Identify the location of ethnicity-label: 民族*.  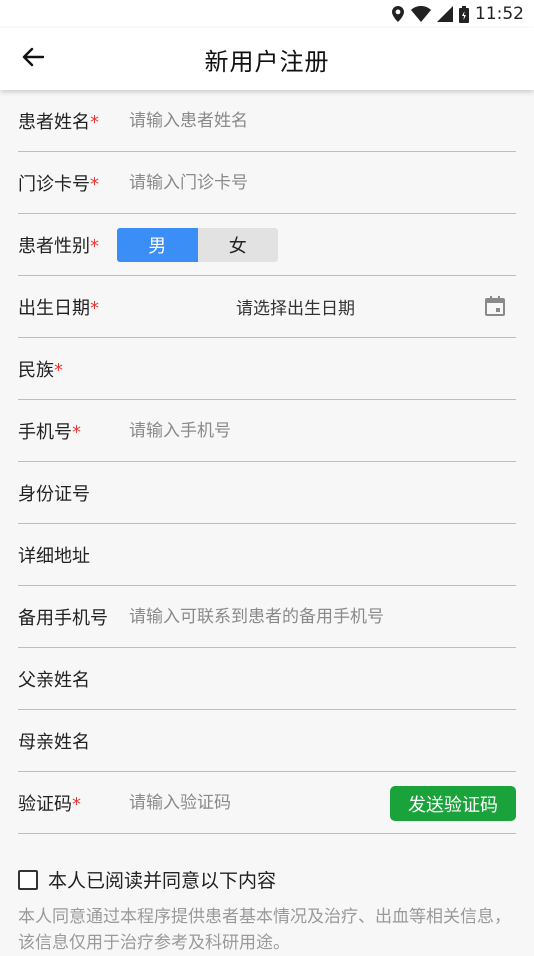
(40, 370).